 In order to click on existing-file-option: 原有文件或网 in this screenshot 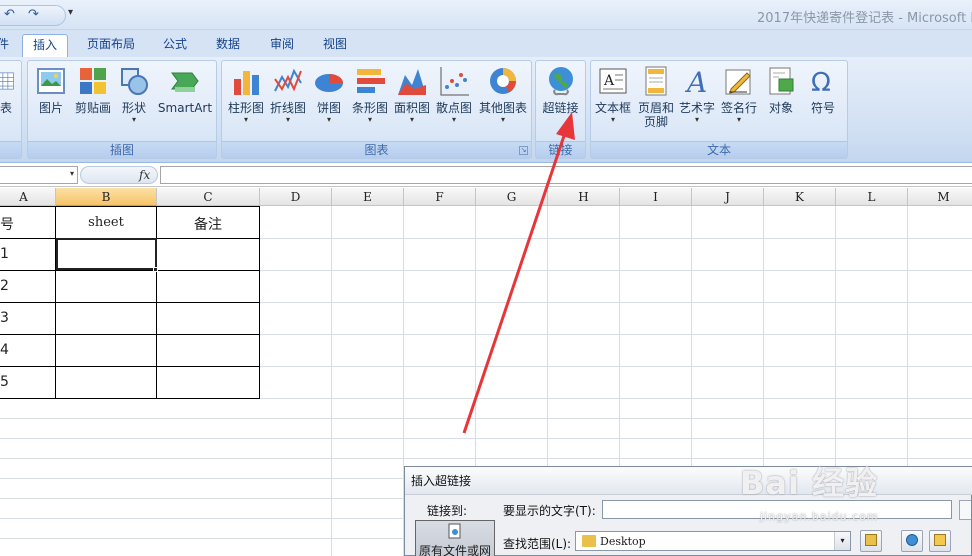, I will do `click(455, 538)`.